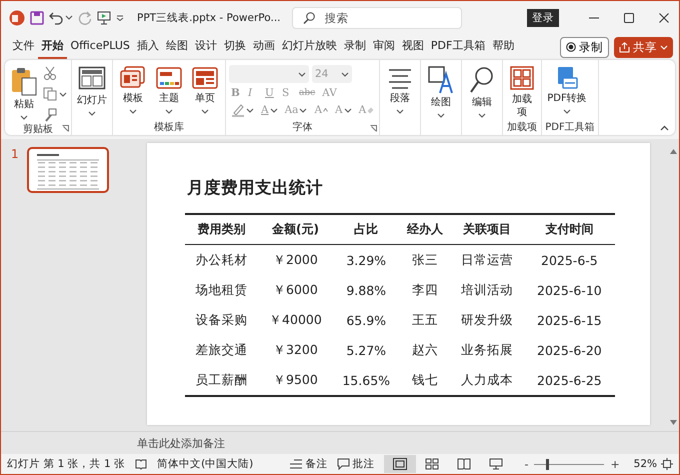 The width and height of the screenshot is (680, 475). What do you see at coordinates (569, 291) in the screenshot?
I see `table-cell-text: 2025-6-10` at bounding box center [569, 291].